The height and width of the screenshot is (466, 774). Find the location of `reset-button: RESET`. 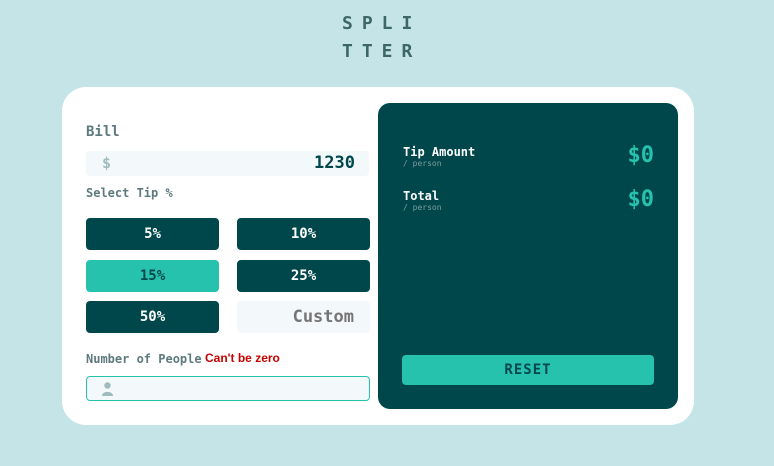

reset-button: RESET is located at coordinates (528, 370).